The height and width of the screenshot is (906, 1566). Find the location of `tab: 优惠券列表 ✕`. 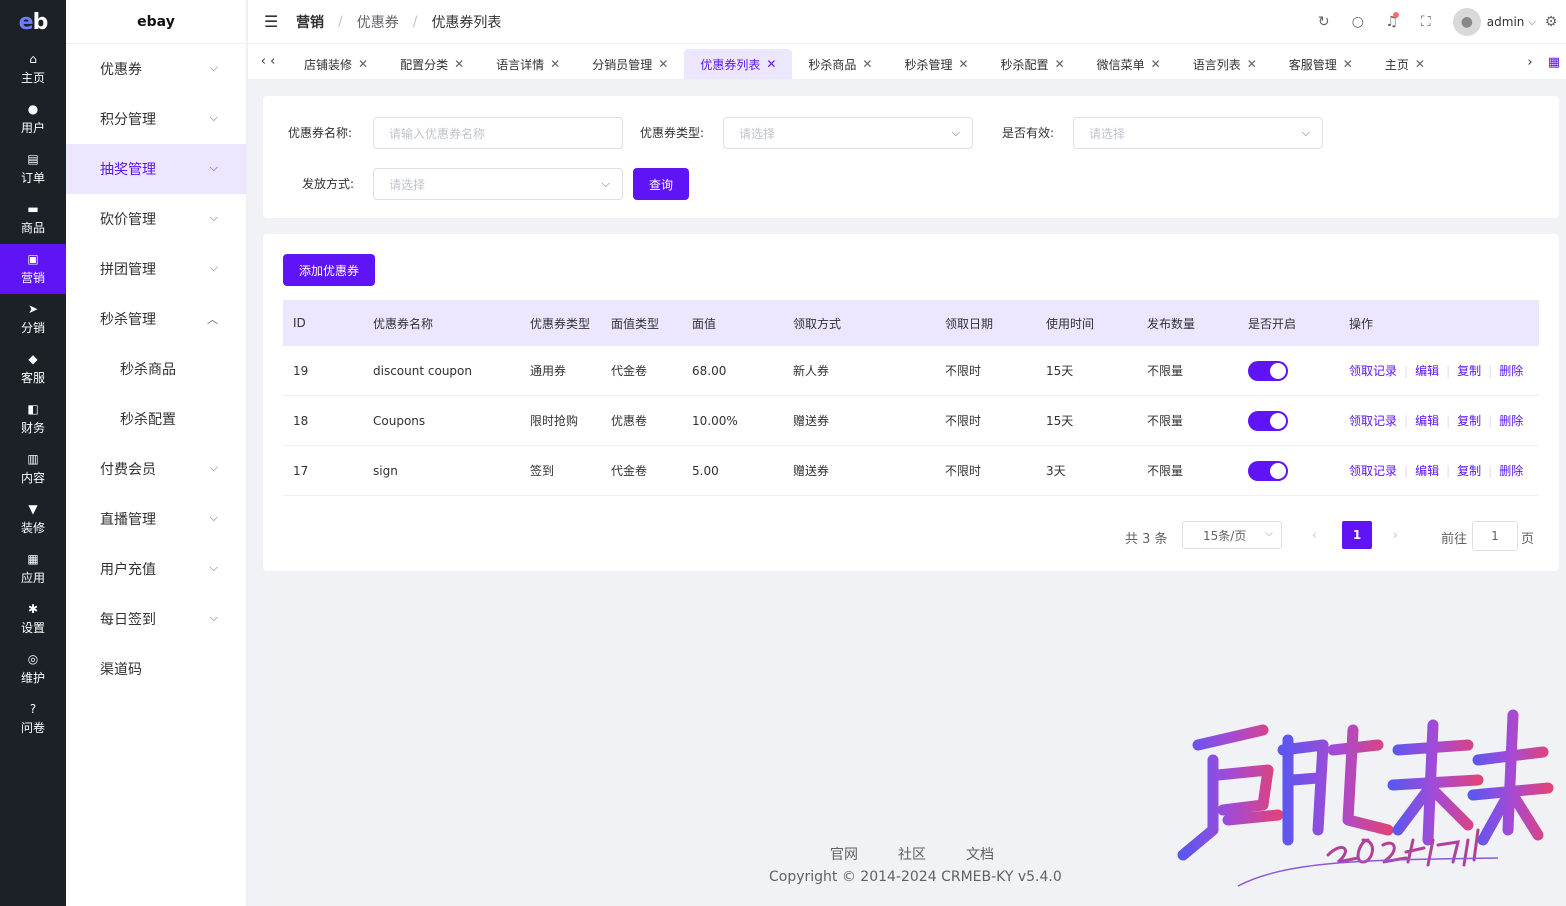

tab: 优惠券列表 ✕ is located at coordinates (738, 64).